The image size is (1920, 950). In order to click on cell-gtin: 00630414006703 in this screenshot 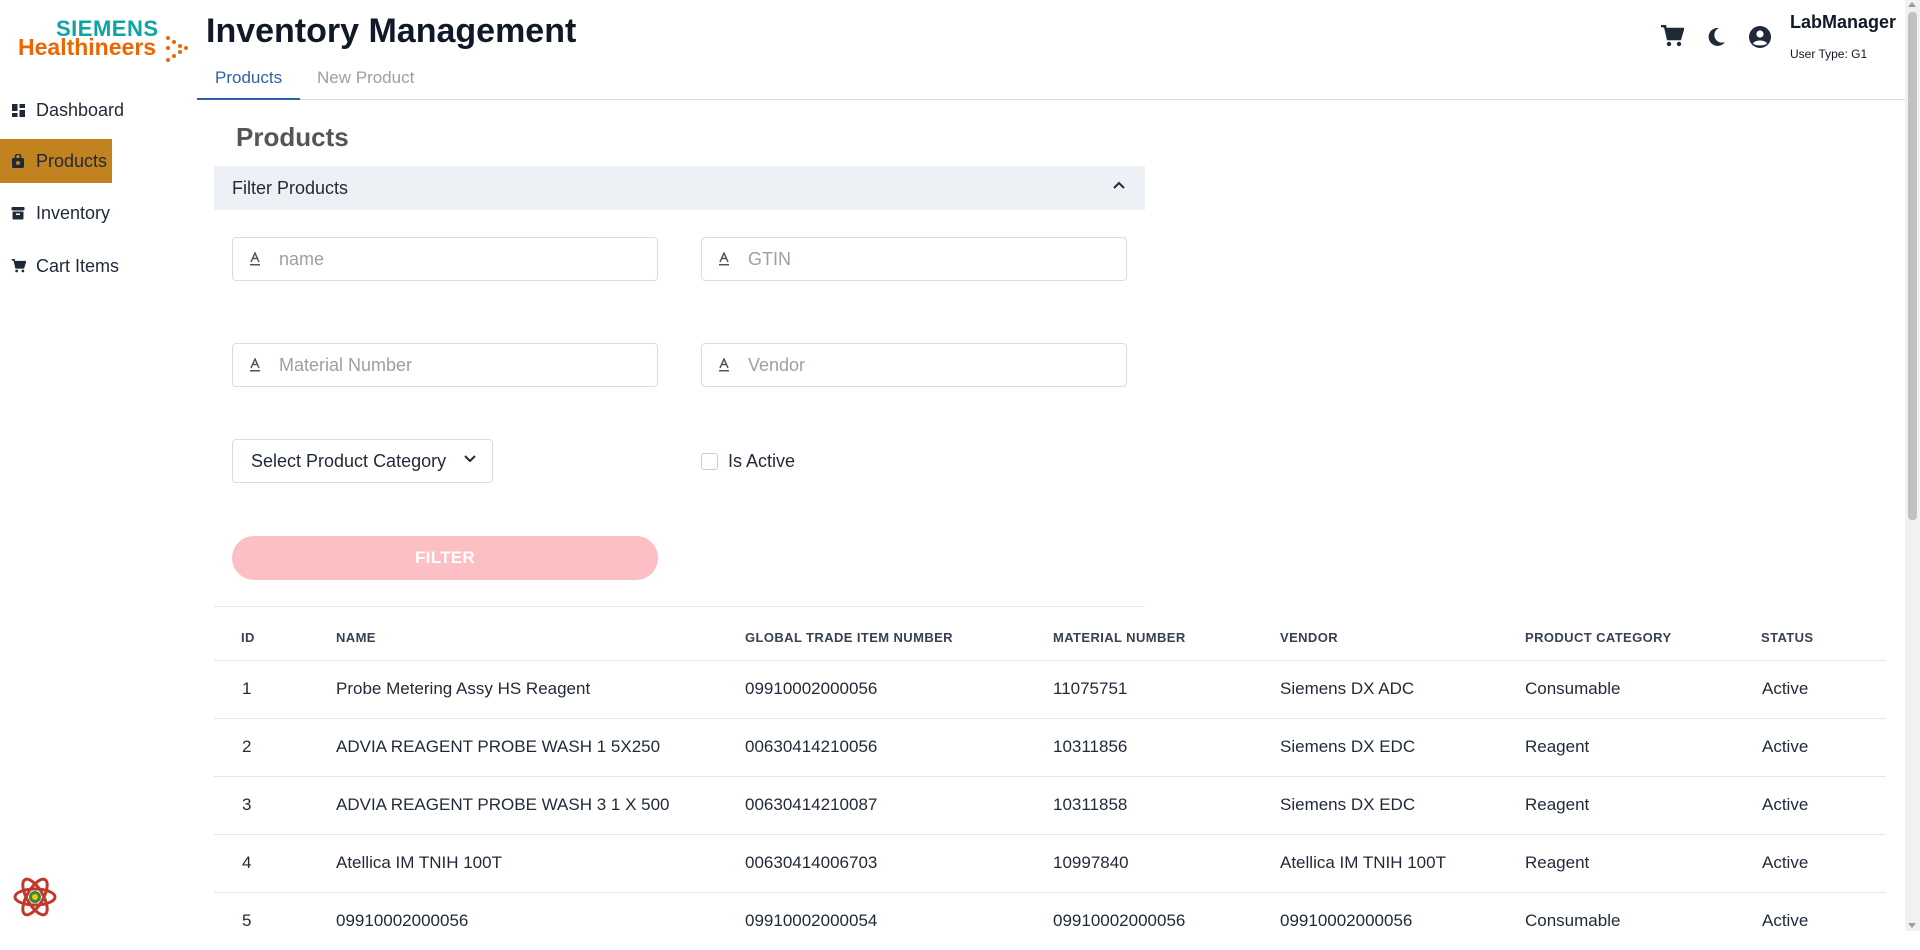, I will do `click(811, 862)`.